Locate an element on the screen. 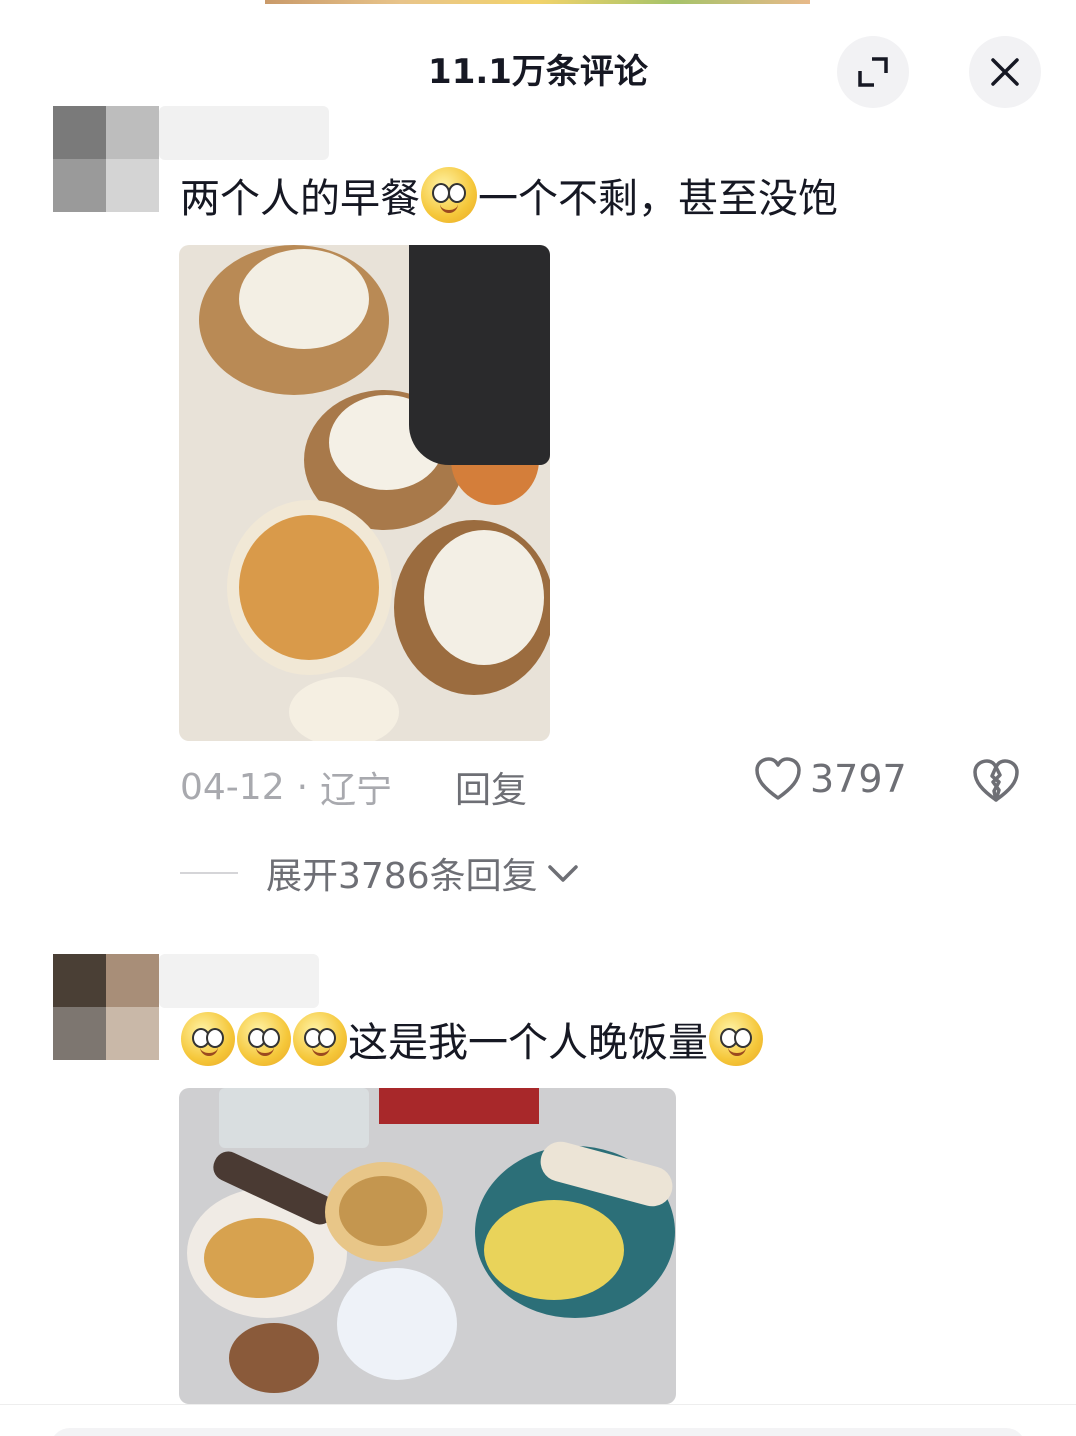 This screenshot has width=1076, height=1436. chevron-down-icon is located at coordinates (562, 873).